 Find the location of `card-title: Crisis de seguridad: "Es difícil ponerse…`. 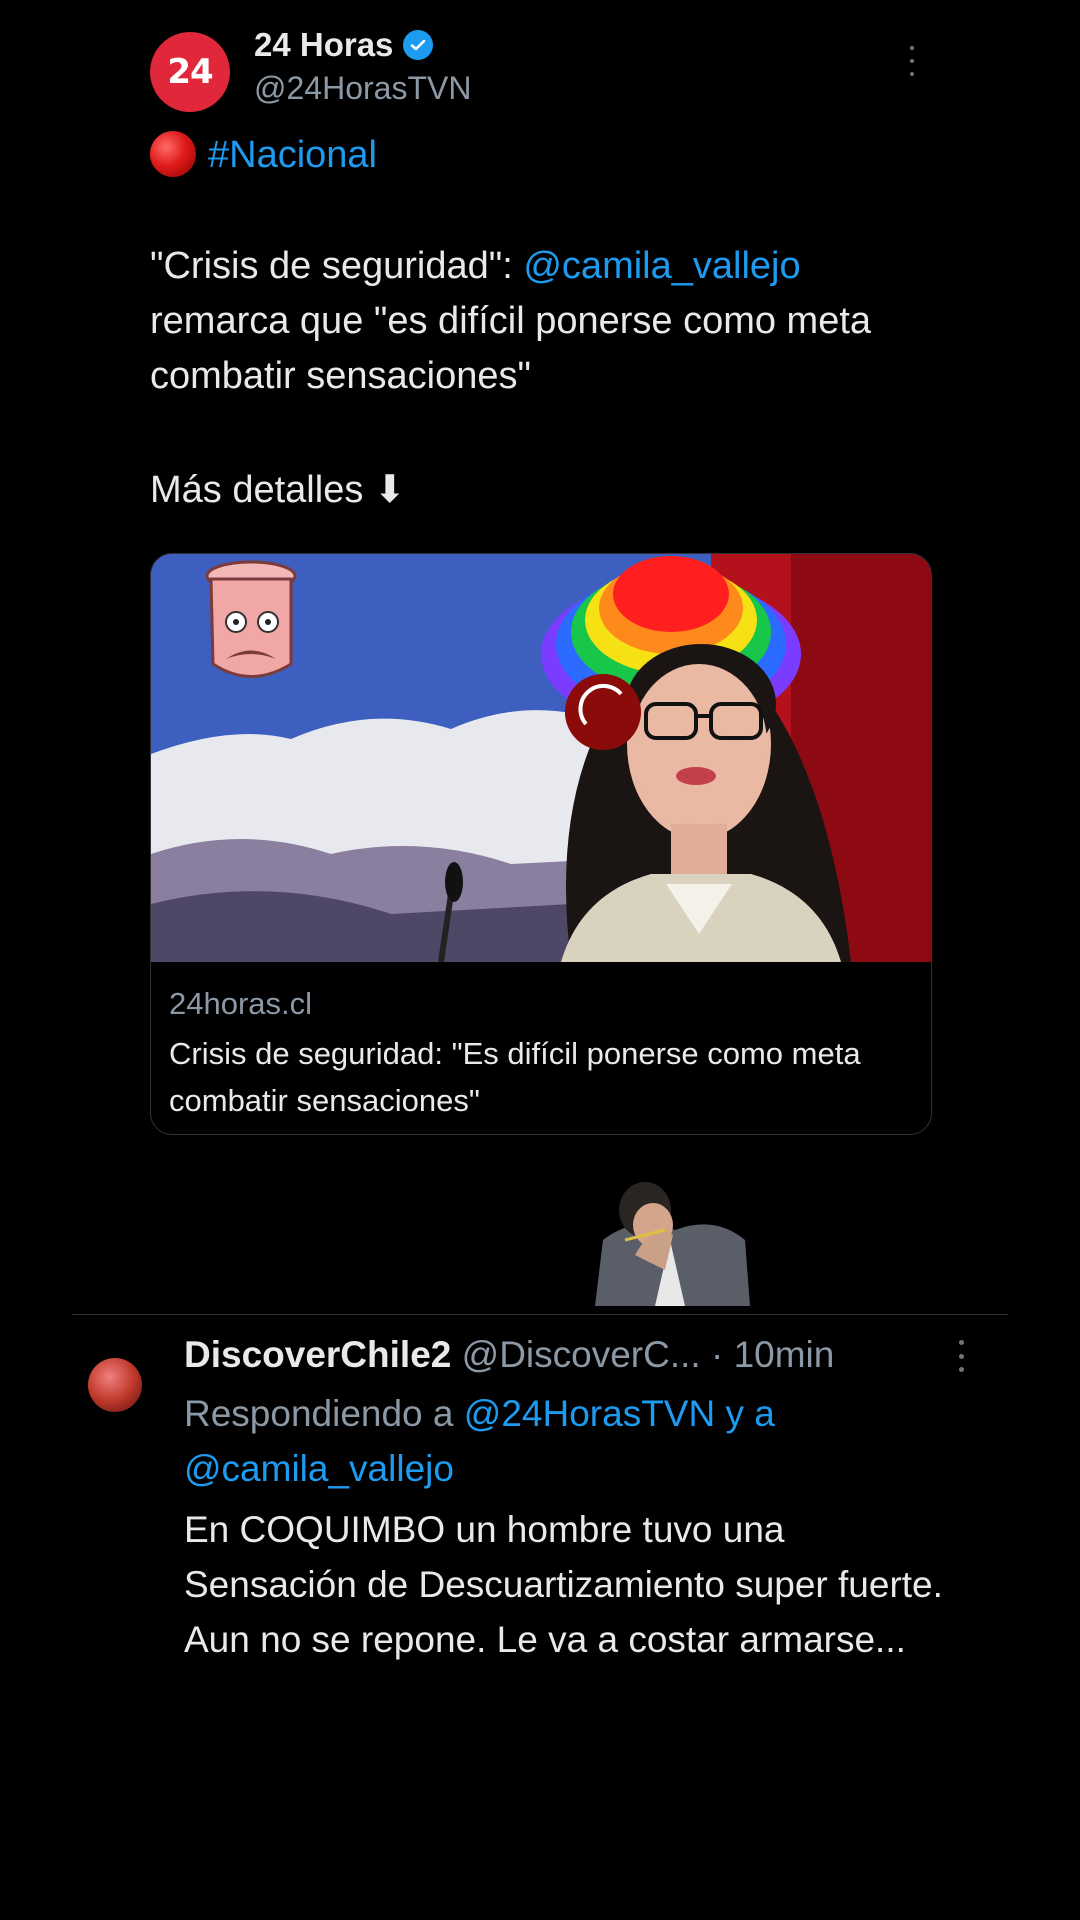

card-title: Crisis de seguridad: "Es difícil ponerse… is located at coordinates (515, 1077).